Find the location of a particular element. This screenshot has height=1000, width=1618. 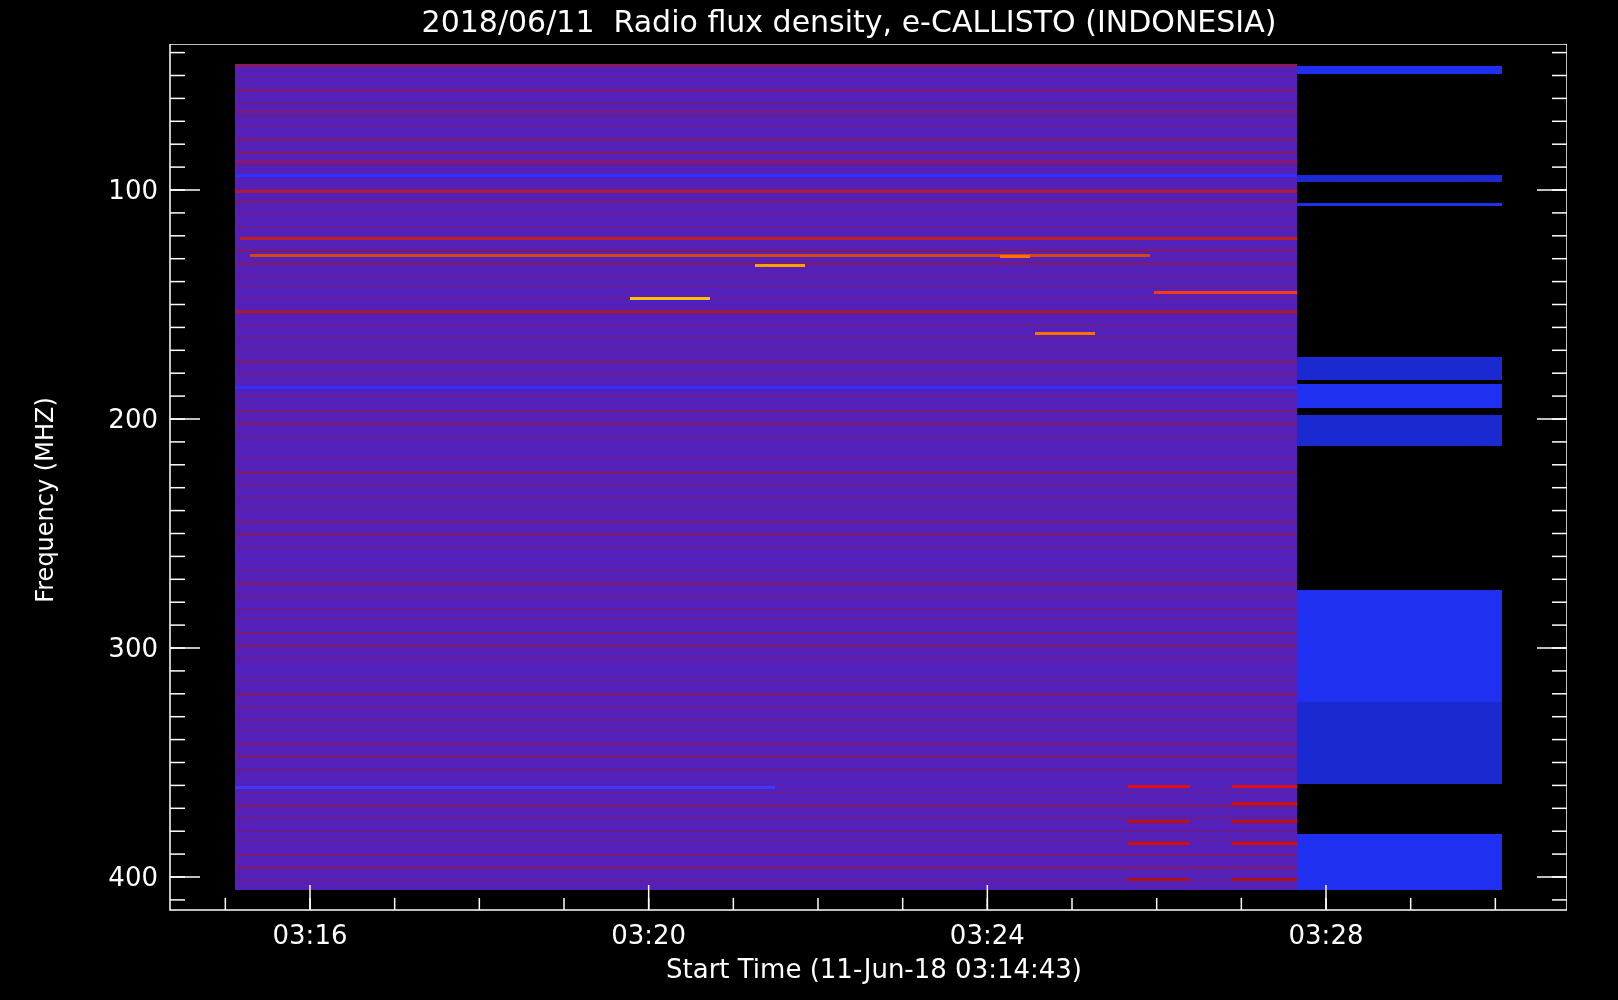

y-tick-label: 400 is located at coordinates (133, 877).